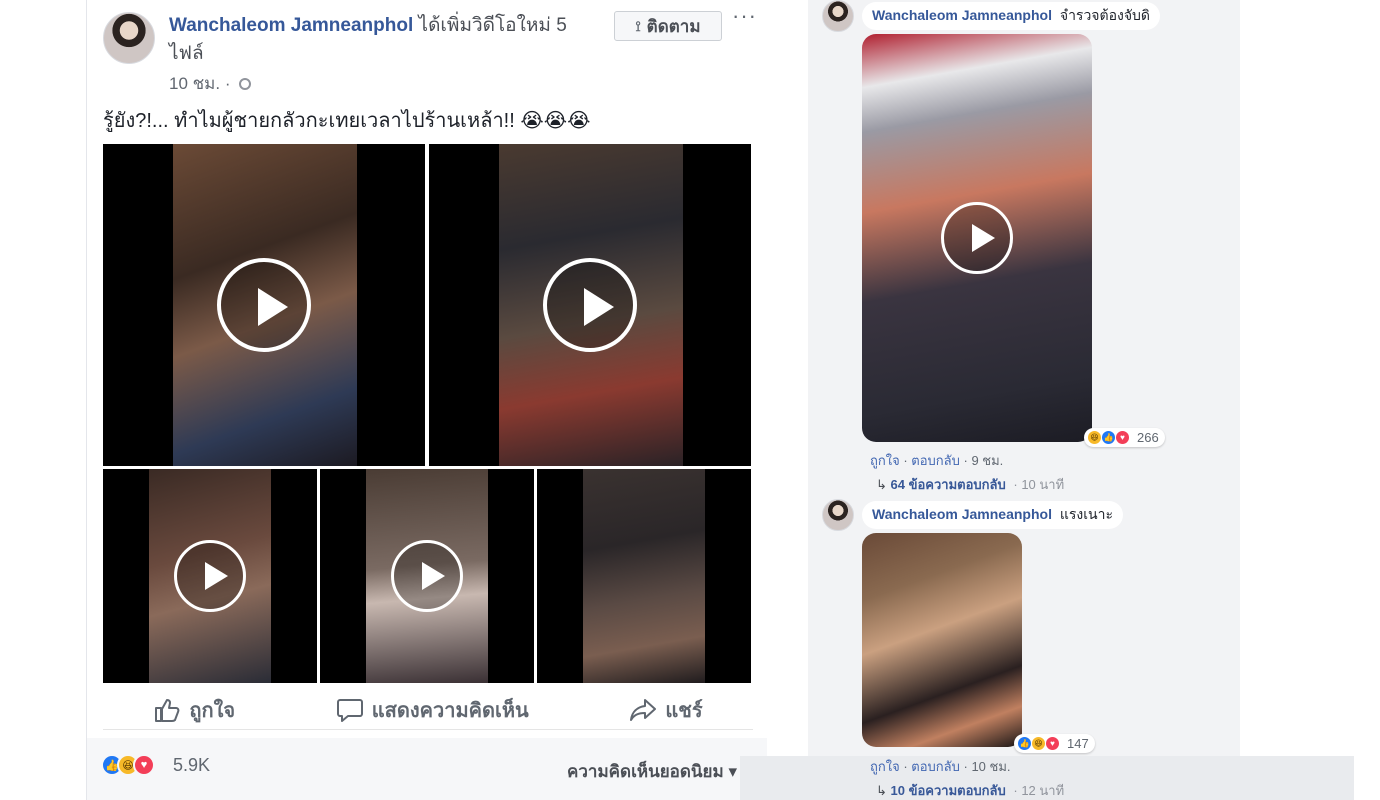 This screenshot has height=800, width=1380. I want to click on comment-time: 10 ชม., so click(990, 766).